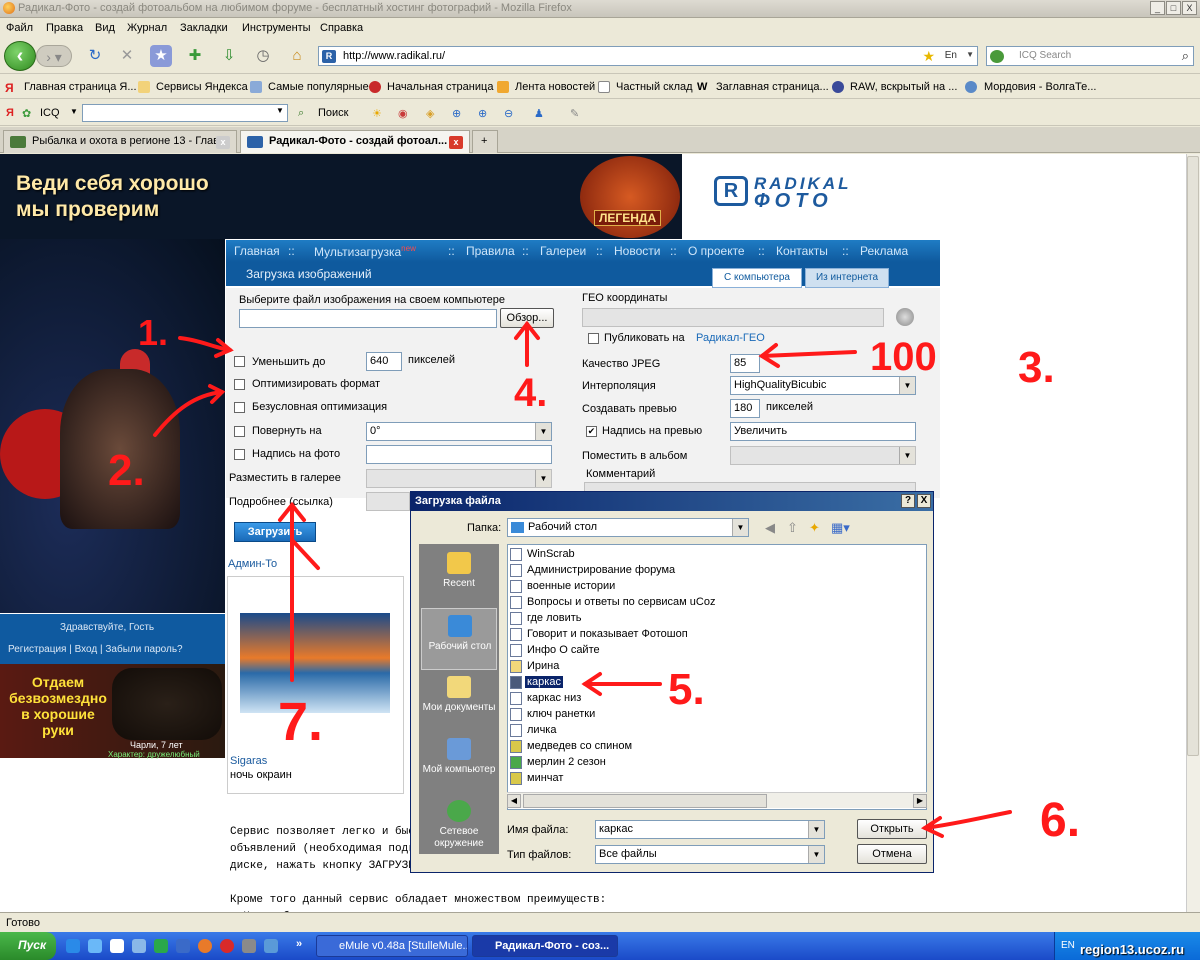 Image resolution: width=1200 pixels, height=960 pixels. What do you see at coordinates (299, 944) in the screenshot?
I see `more-chevron-icon: »` at bounding box center [299, 944].